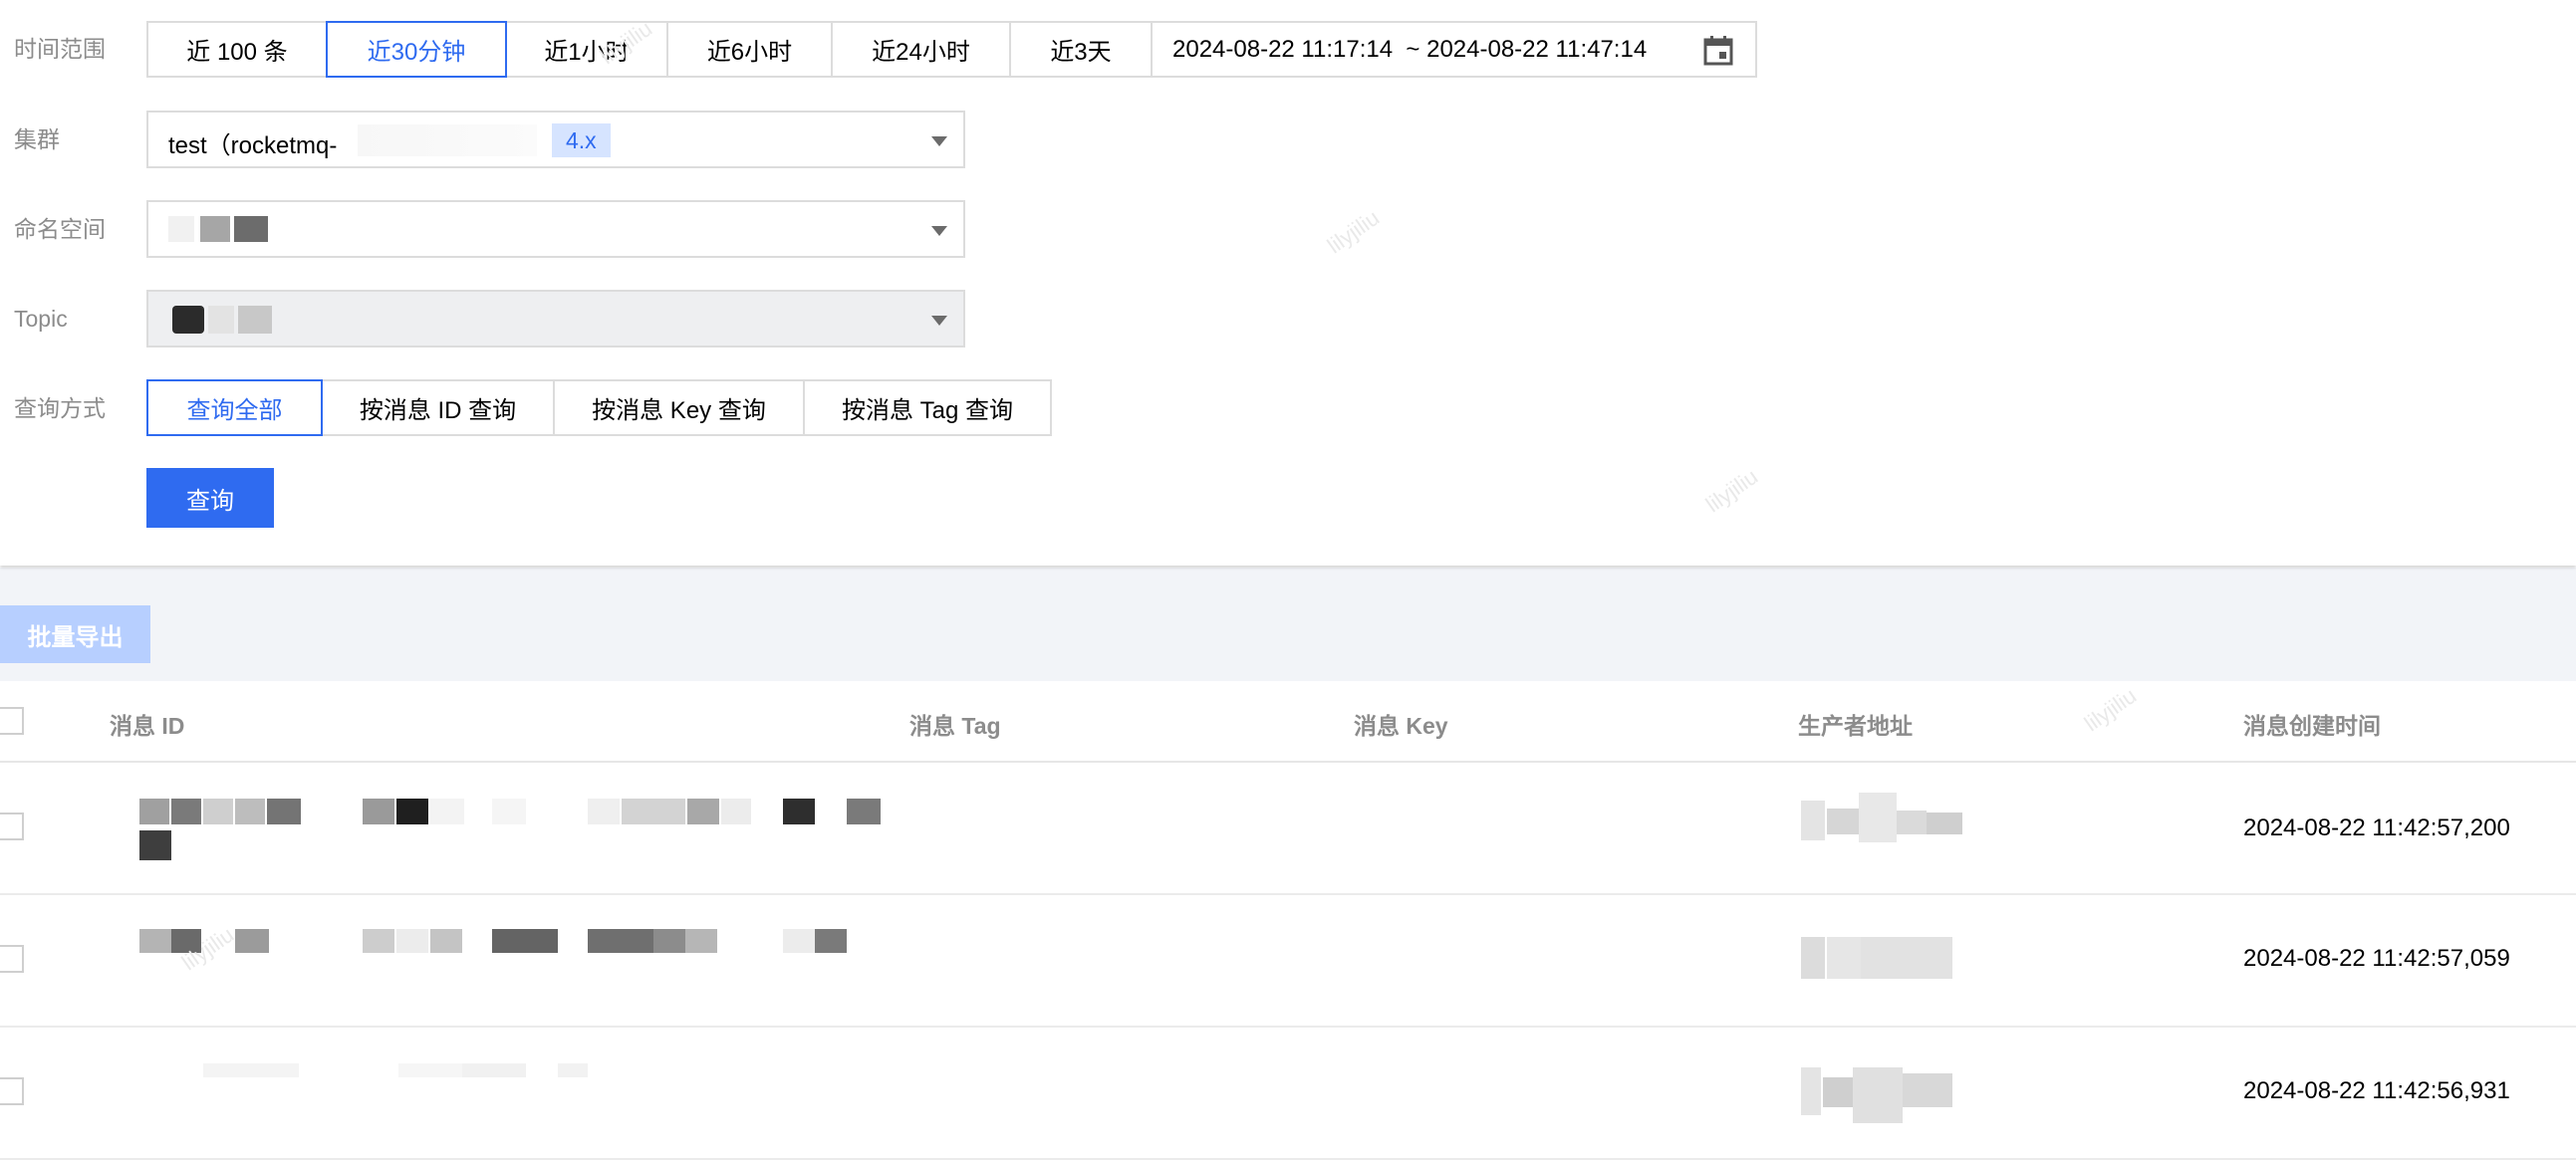 Image resolution: width=2576 pixels, height=1161 pixels. What do you see at coordinates (1288, 961) in the screenshot?
I see `table-row: 2024-08-22 11:42:57,059` at bounding box center [1288, 961].